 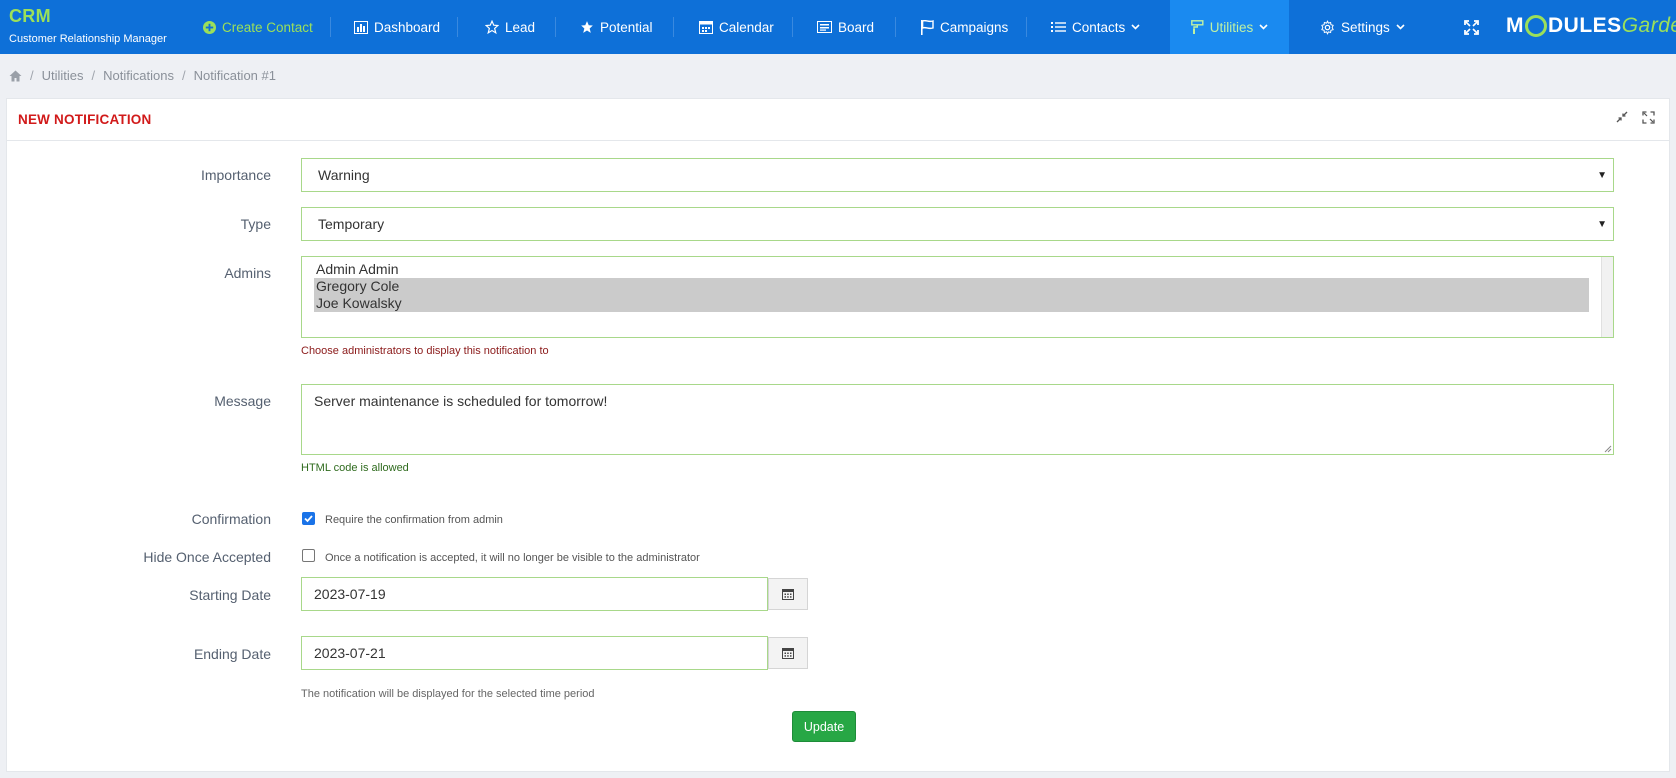 I want to click on nav-calendar: Calendar, so click(x=736, y=27).